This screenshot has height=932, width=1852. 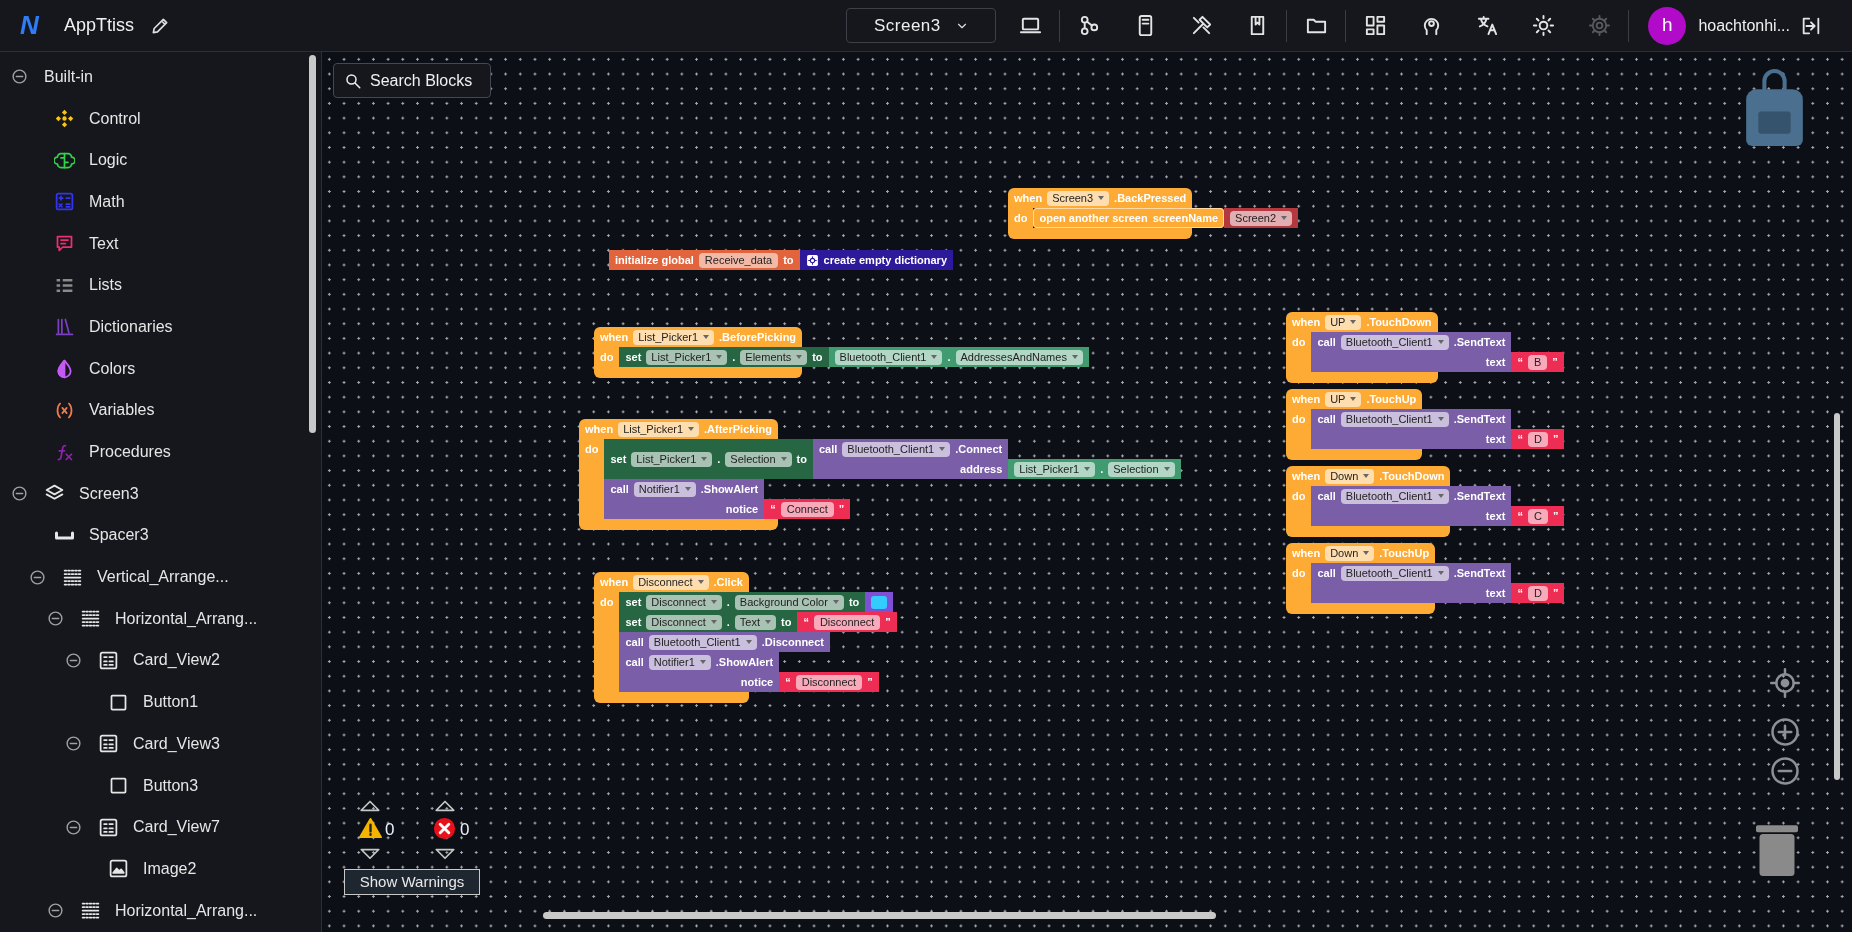 What do you see at coordinates (176, 660) in the screenshot?
I see `tree-item: Card_View2` at bounding box center [176, 660].